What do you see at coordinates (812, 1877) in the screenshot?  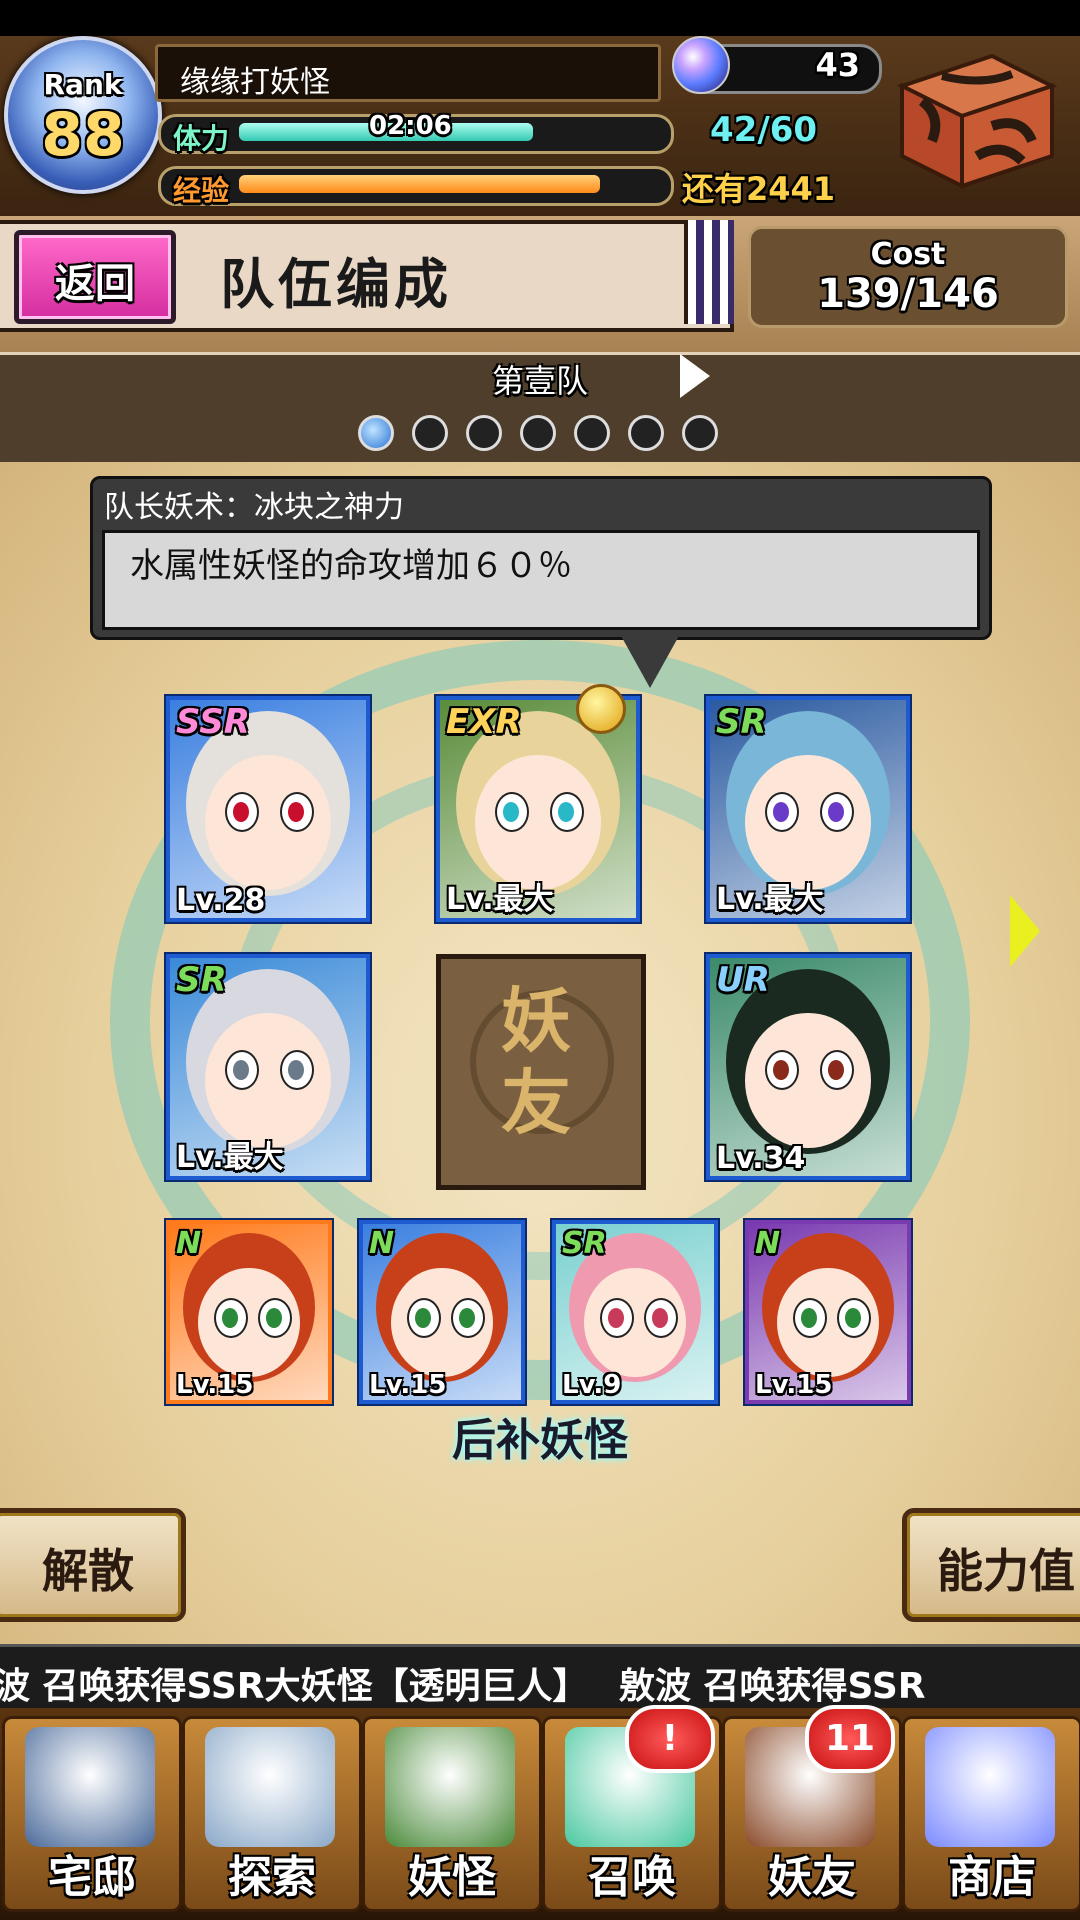 I see `nav-label: 妖友` at bounding box center [812, 1877].